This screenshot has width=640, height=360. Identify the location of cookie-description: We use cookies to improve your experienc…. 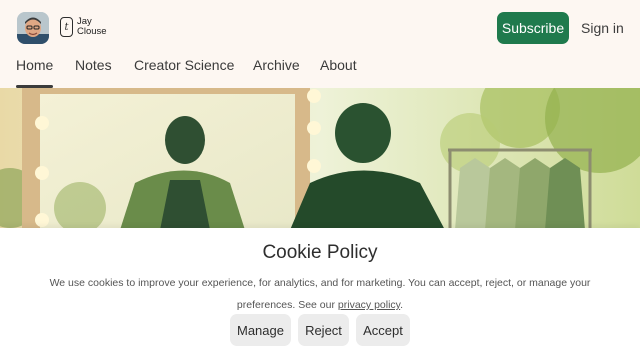
(320, 294).